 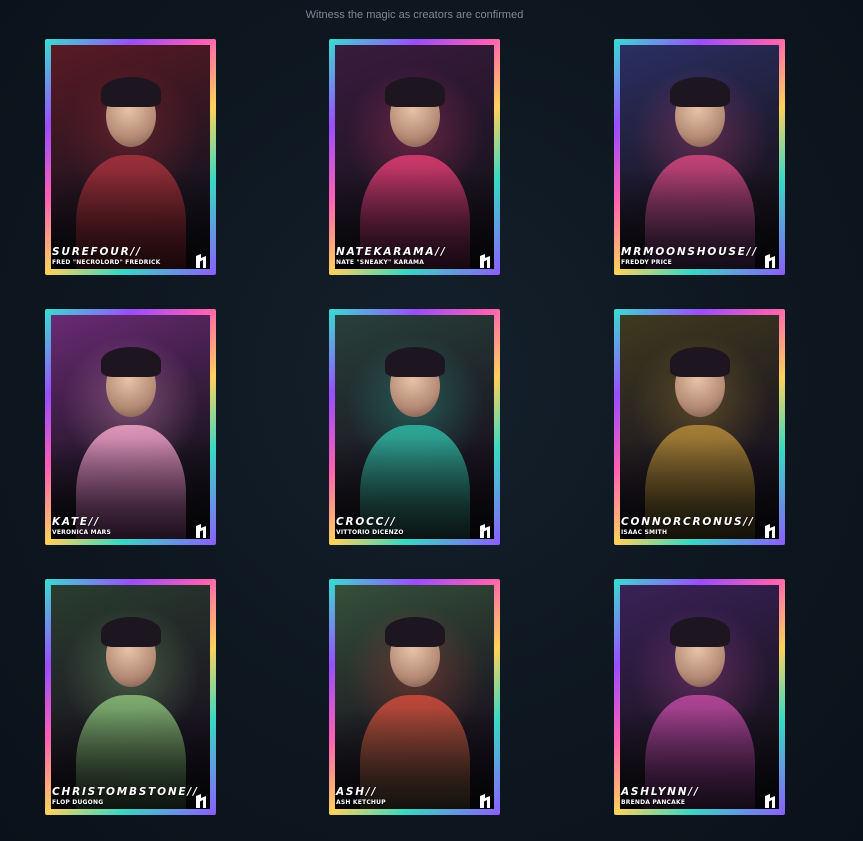 What do you see at coordinates (357, 792) in the screenshot?
I see `card-creator-name: ASH//` at bounding box center [357, 792].